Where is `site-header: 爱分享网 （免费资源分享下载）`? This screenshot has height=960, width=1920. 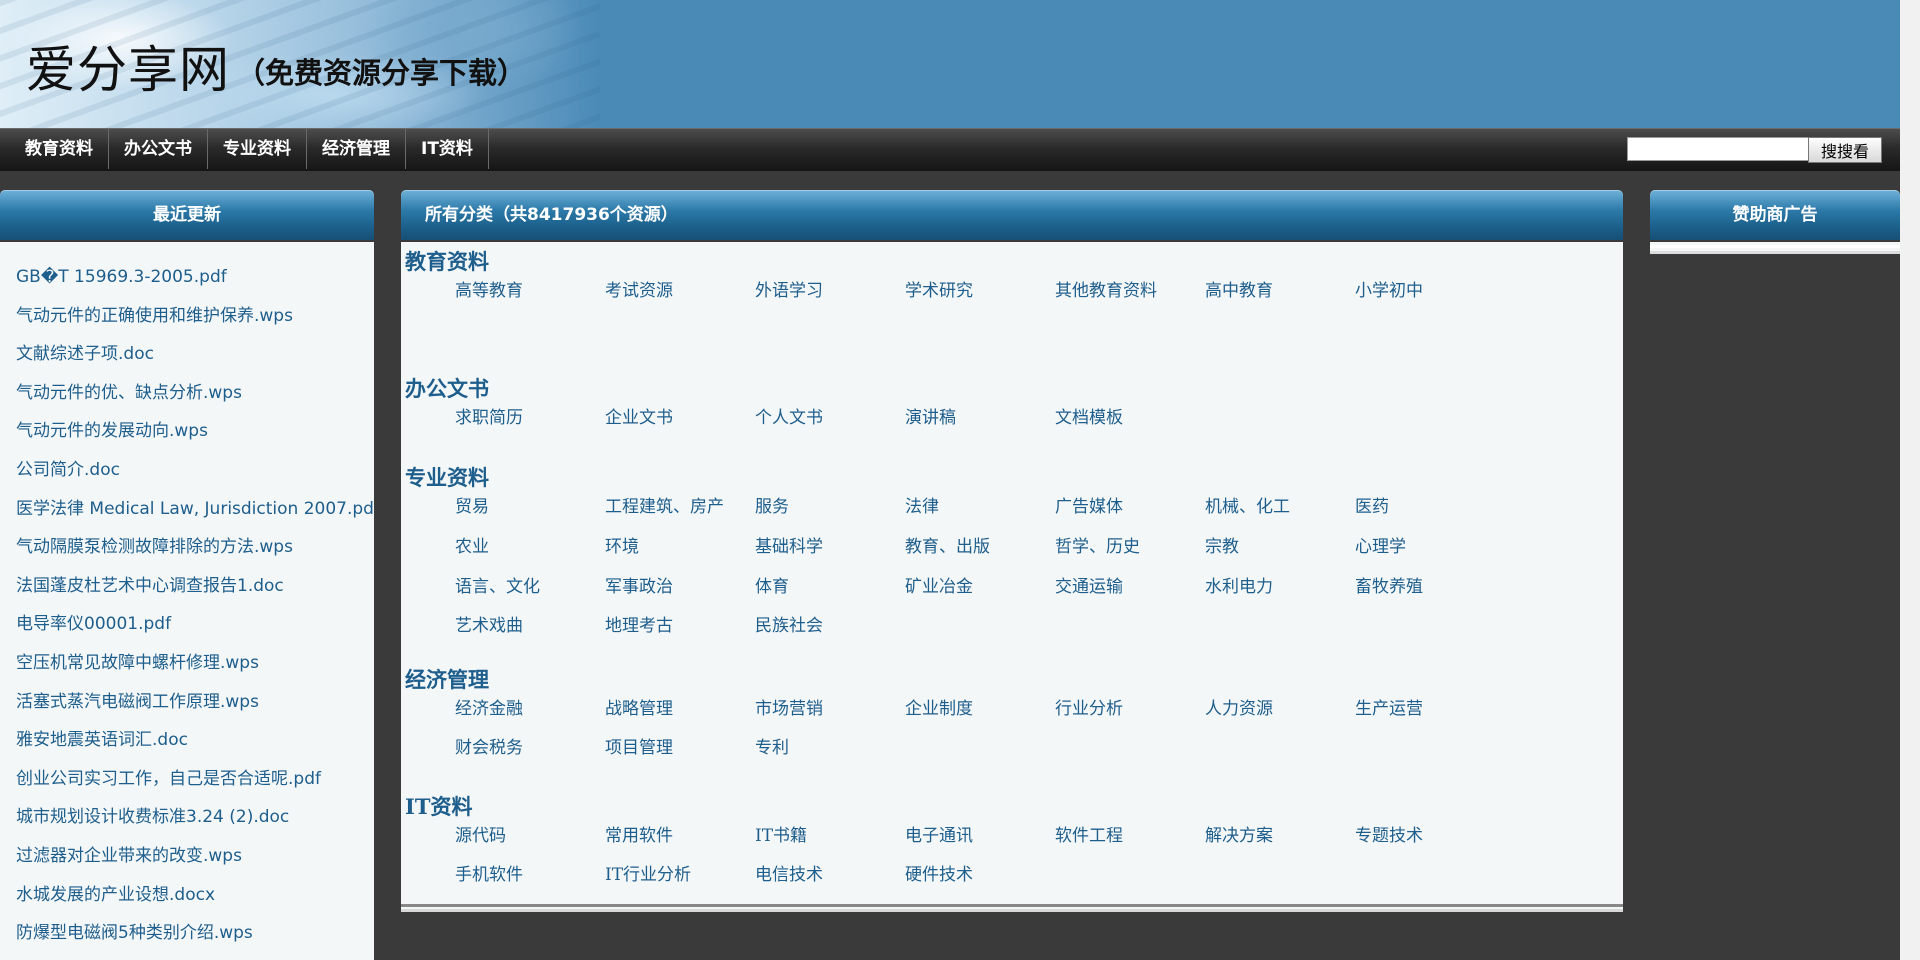
site-header: 爱分享网 （免费资源分享下载） is located at coordinates (950, 64).